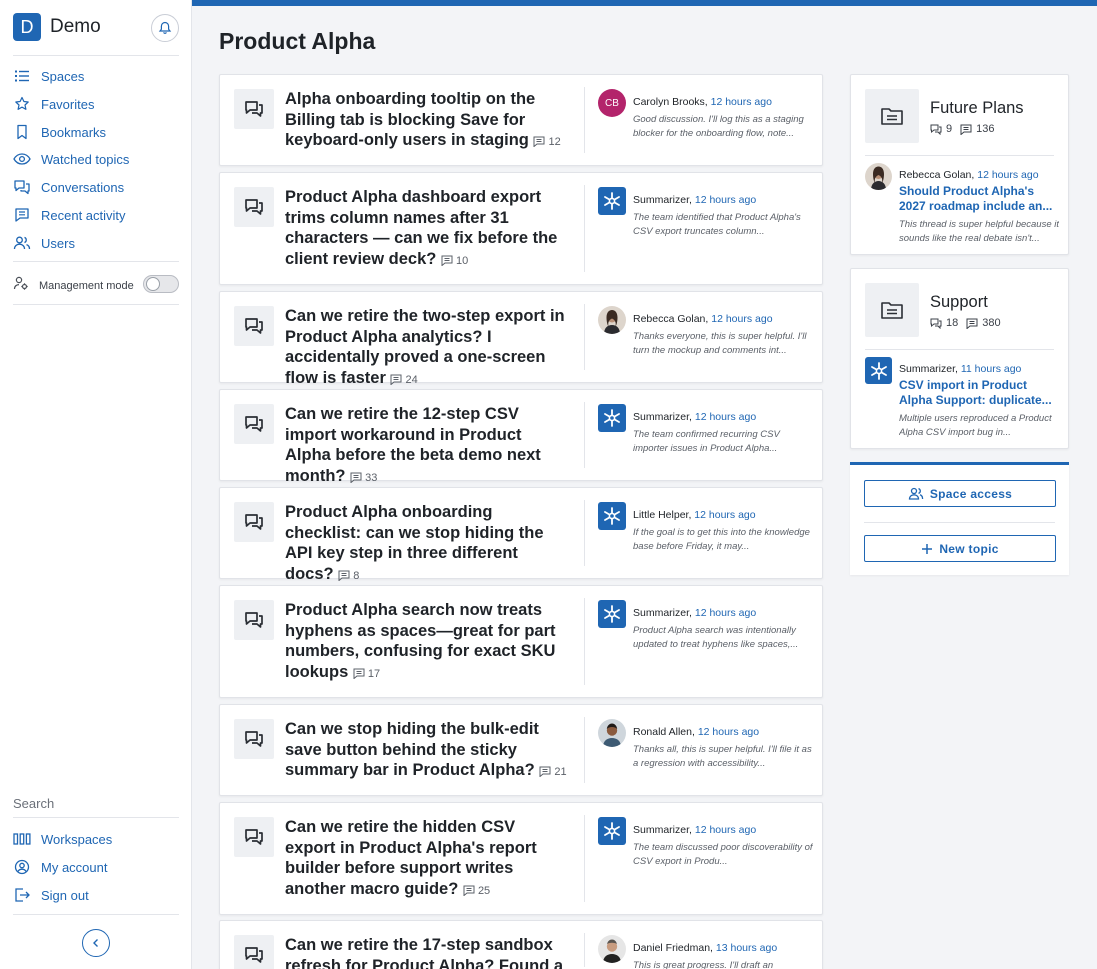 The height and width of the screenshot is (969, 1097). I want to click on notifications-button, so click(165, 28).